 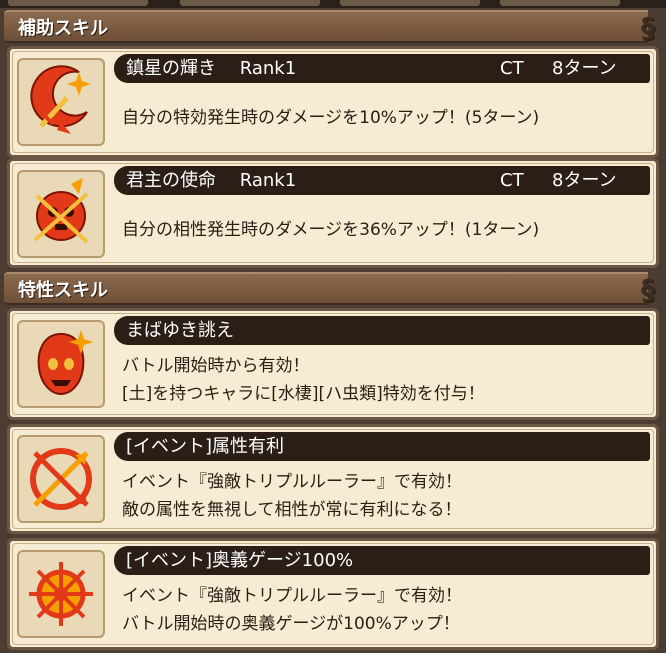 I want to click on support-skills-header: 補助スキル §, so click(x=329, y=27).